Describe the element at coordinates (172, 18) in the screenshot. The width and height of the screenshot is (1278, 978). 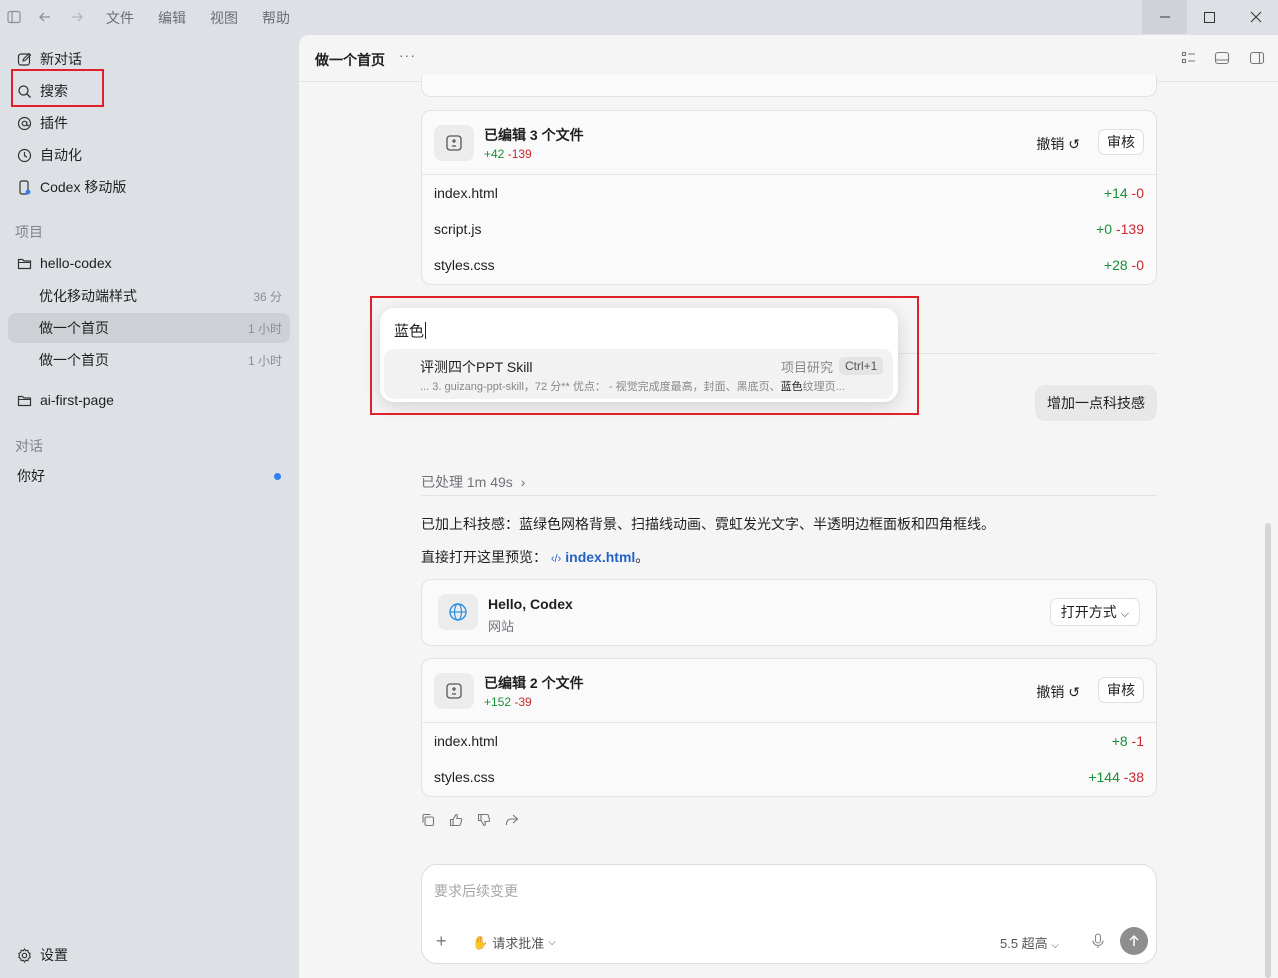
I see `menu-edit: 编辑` at that location.